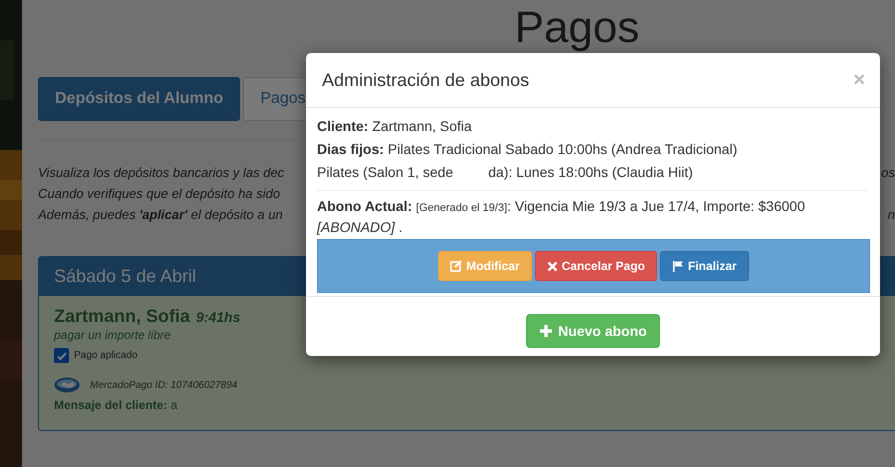 The image size is (895, 467). I want to click on plus-icon, so click(546, 331).